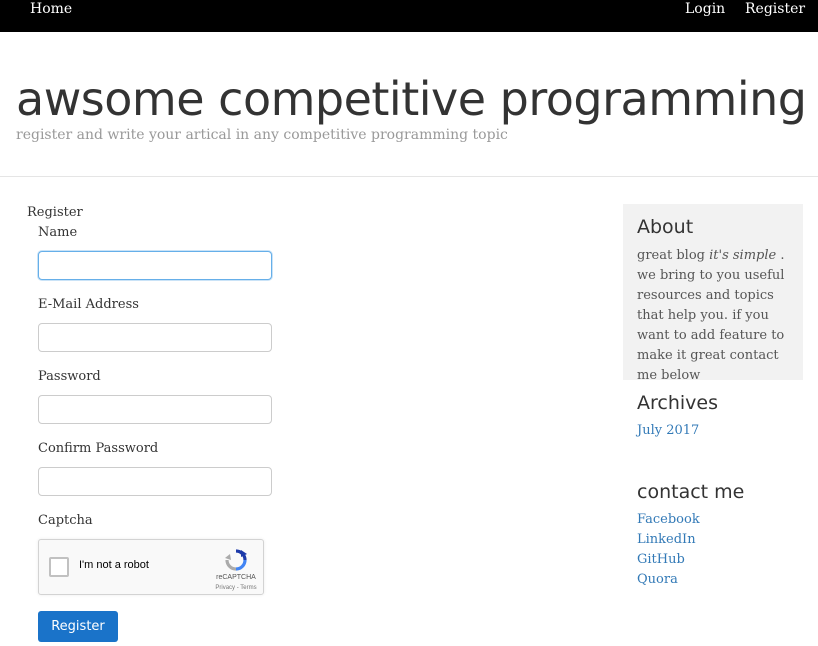 The width and height of the screenshot is (818, 646). Describe the element at coordinates (411, 99) in the screenshot. I see `site-title: awsome competitive programming` at that location.